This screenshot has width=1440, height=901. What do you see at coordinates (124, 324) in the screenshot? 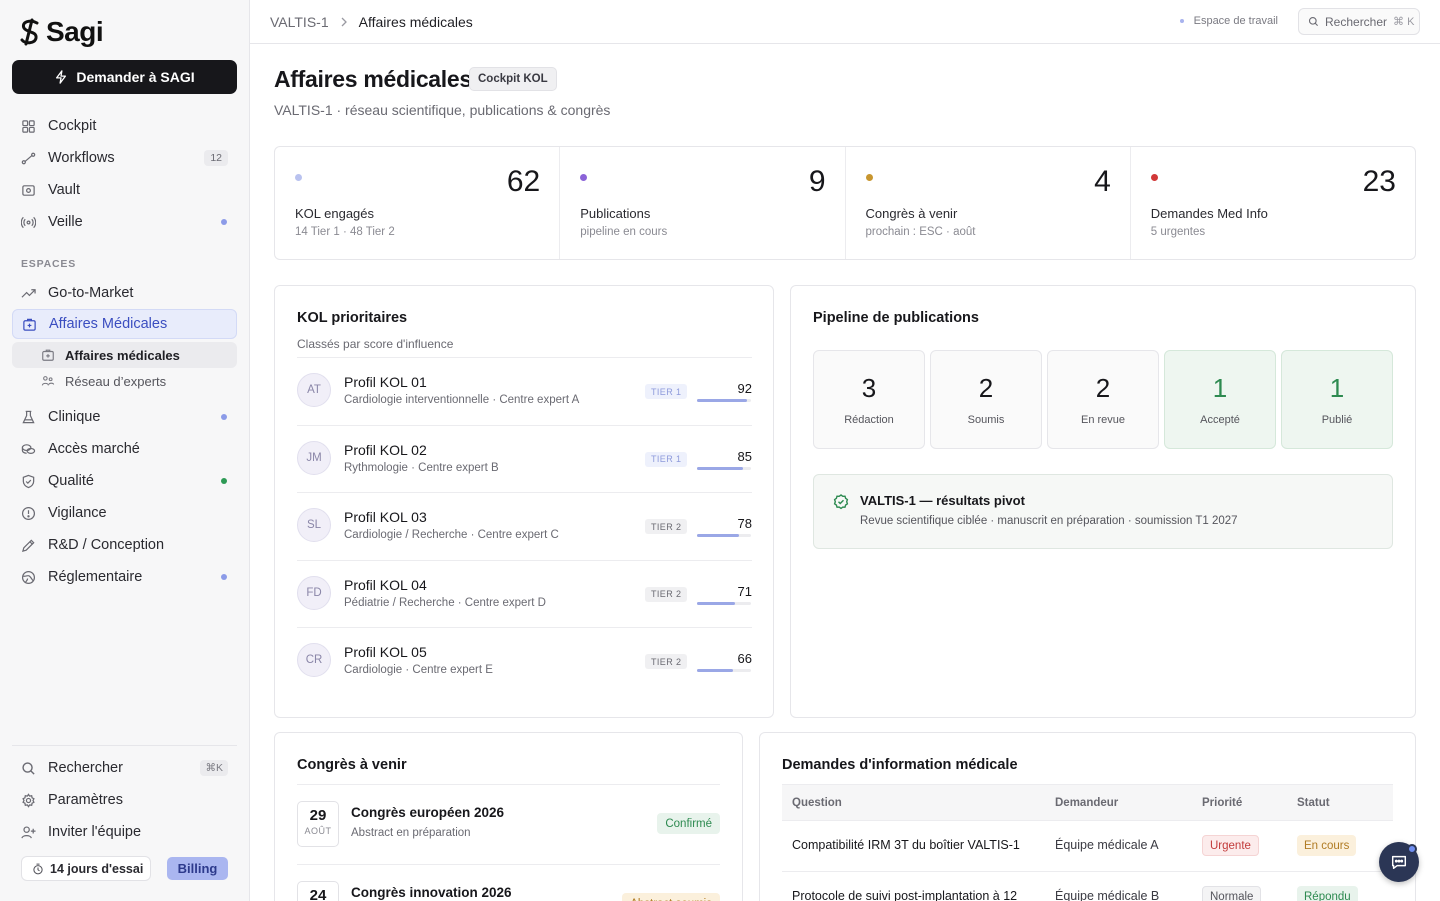
I see `nav-item-affaires-medicales: Affaires Médicales` at bounding box center [124, 324].